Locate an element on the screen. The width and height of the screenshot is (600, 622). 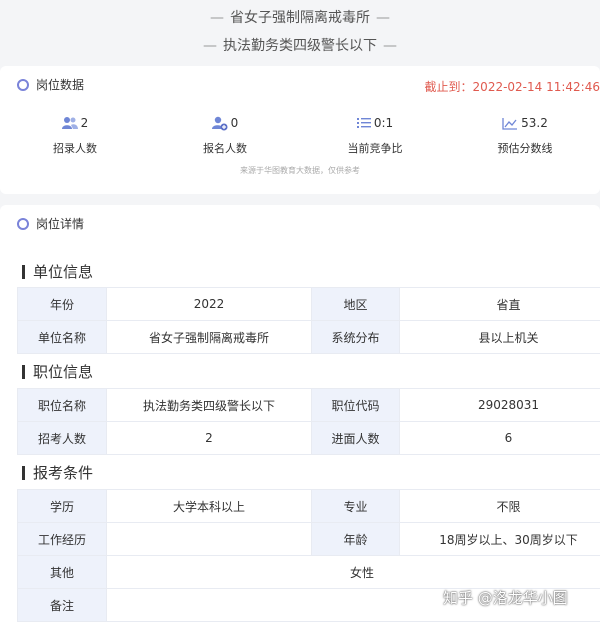
label-work-experience: 工作经历 is located at coordinates (62, 539).